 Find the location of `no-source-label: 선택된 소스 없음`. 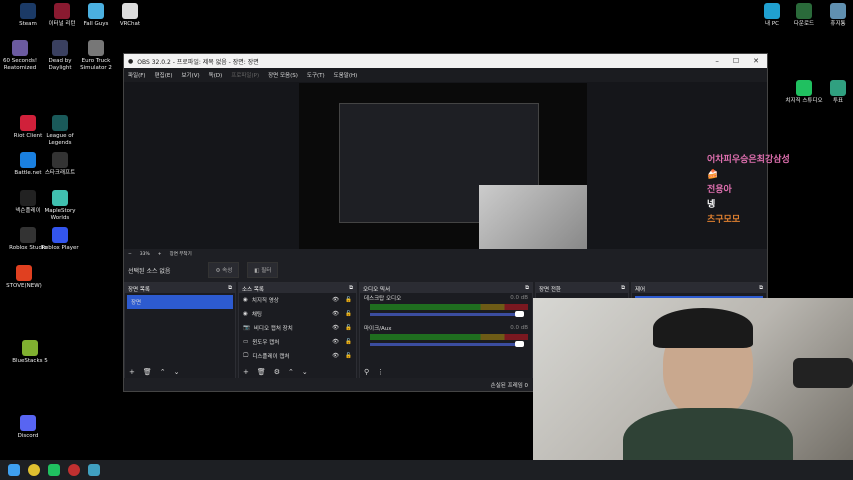

no-source-label: 선택된 소스 없음 is located at coordinates (149, 271).